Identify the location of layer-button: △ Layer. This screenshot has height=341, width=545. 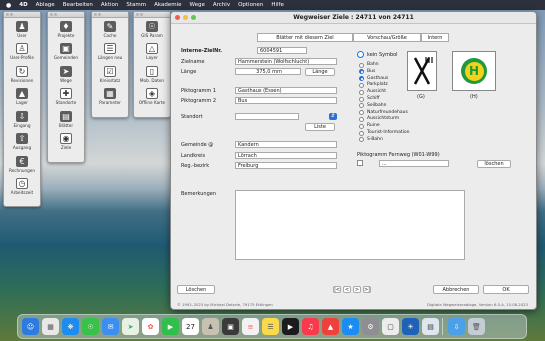
(152, 52).